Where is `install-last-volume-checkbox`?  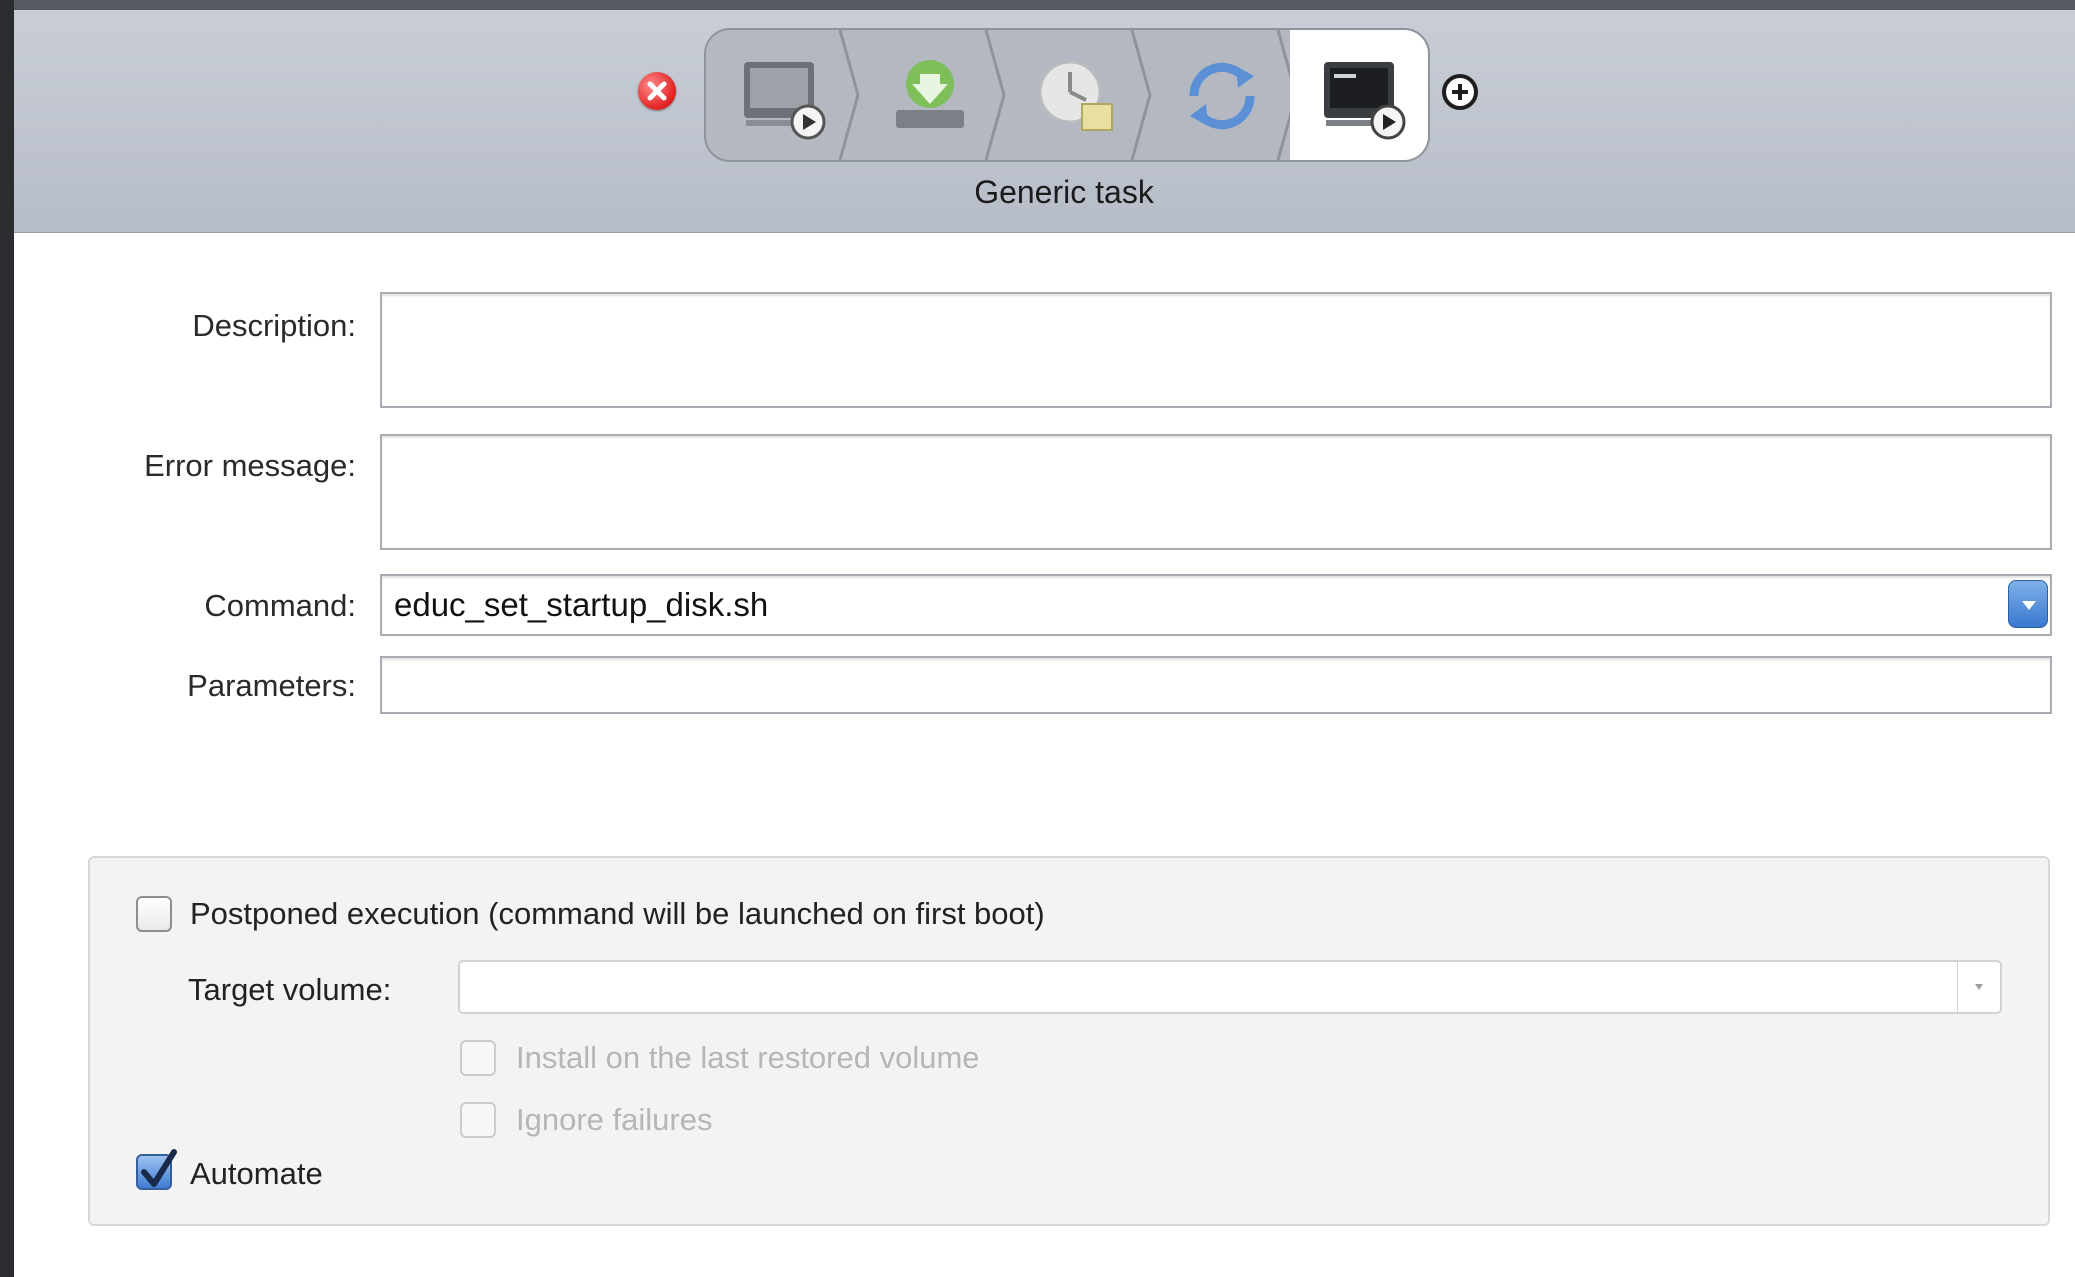 install-last-volume-checkbox is located at coordinates (478, 1058).